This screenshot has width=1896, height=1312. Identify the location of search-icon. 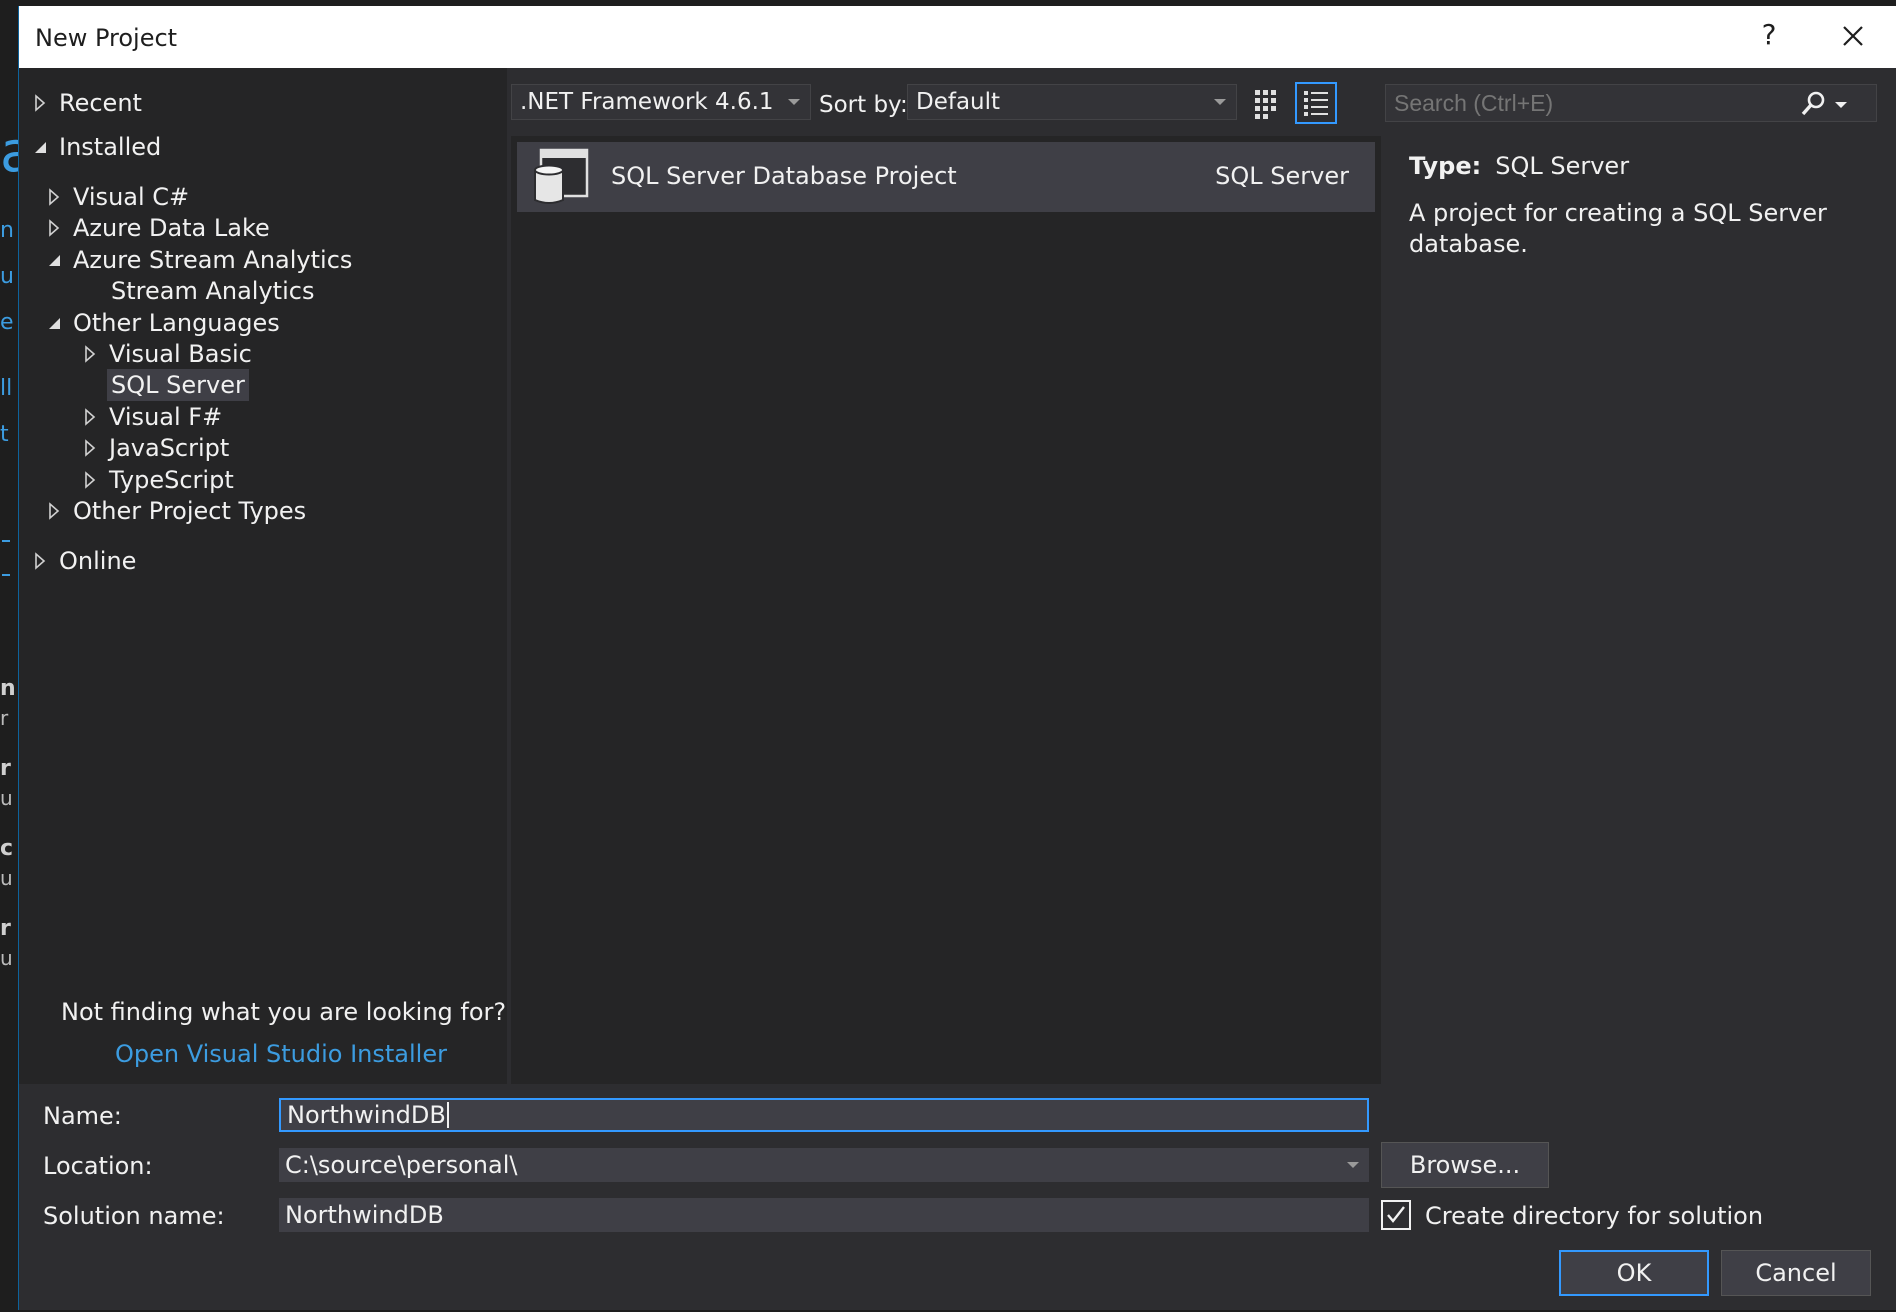
(1813, 104).